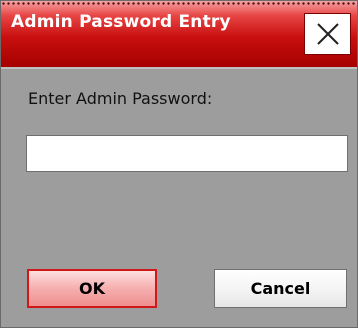  I want to click on password-input, so click(187, 153).